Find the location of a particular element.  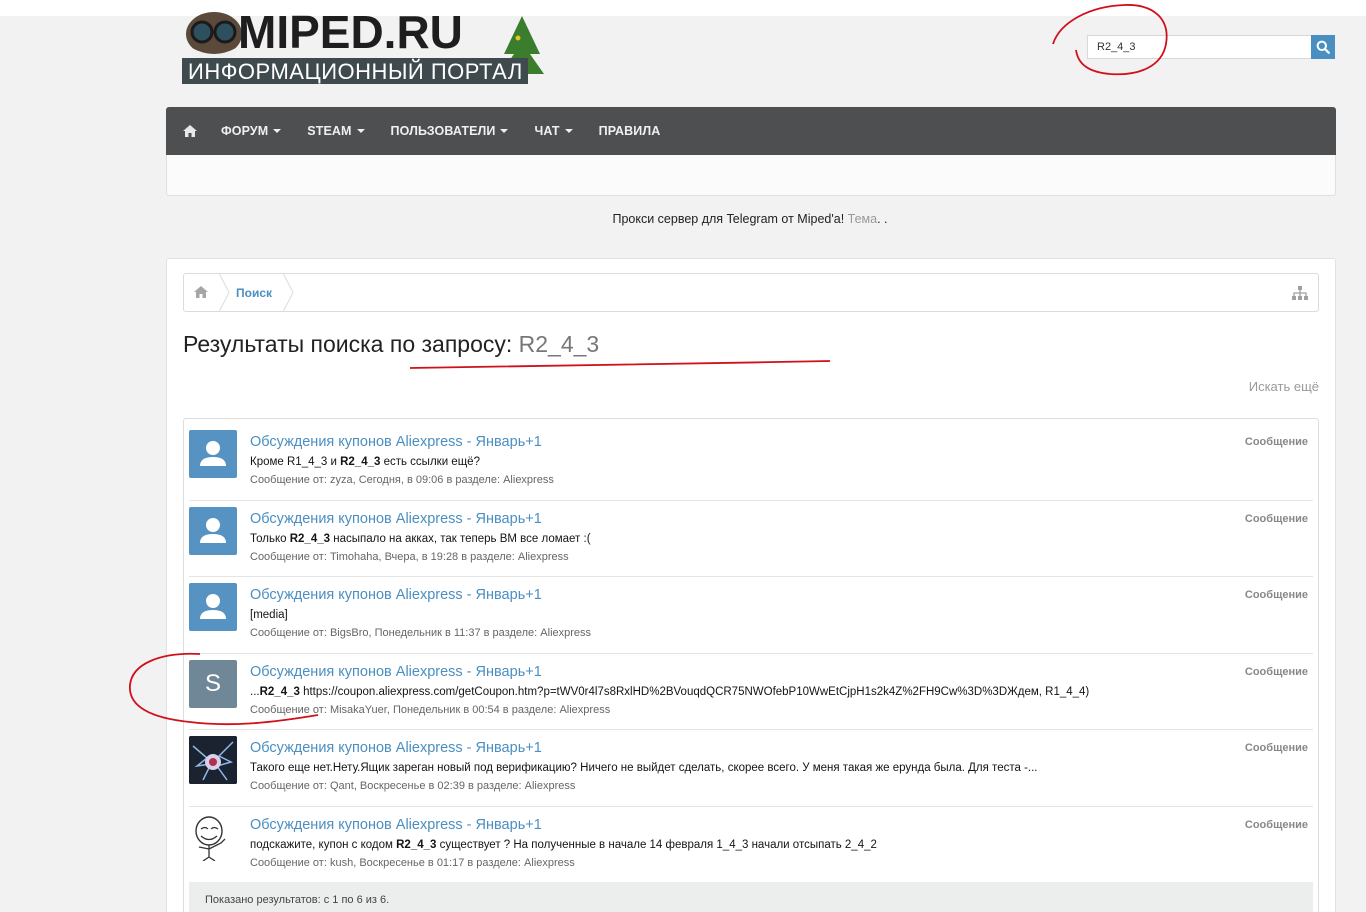

nav-item-label: ПОЛЬЗОВАТЕЛИ is located at coordinates (443, 131).